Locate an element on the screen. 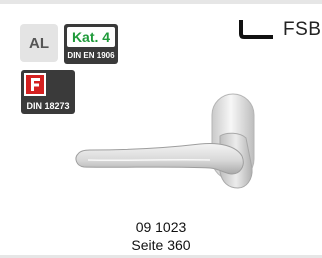  fsb-handle-mark-icon is located at coordinates (256, 29).